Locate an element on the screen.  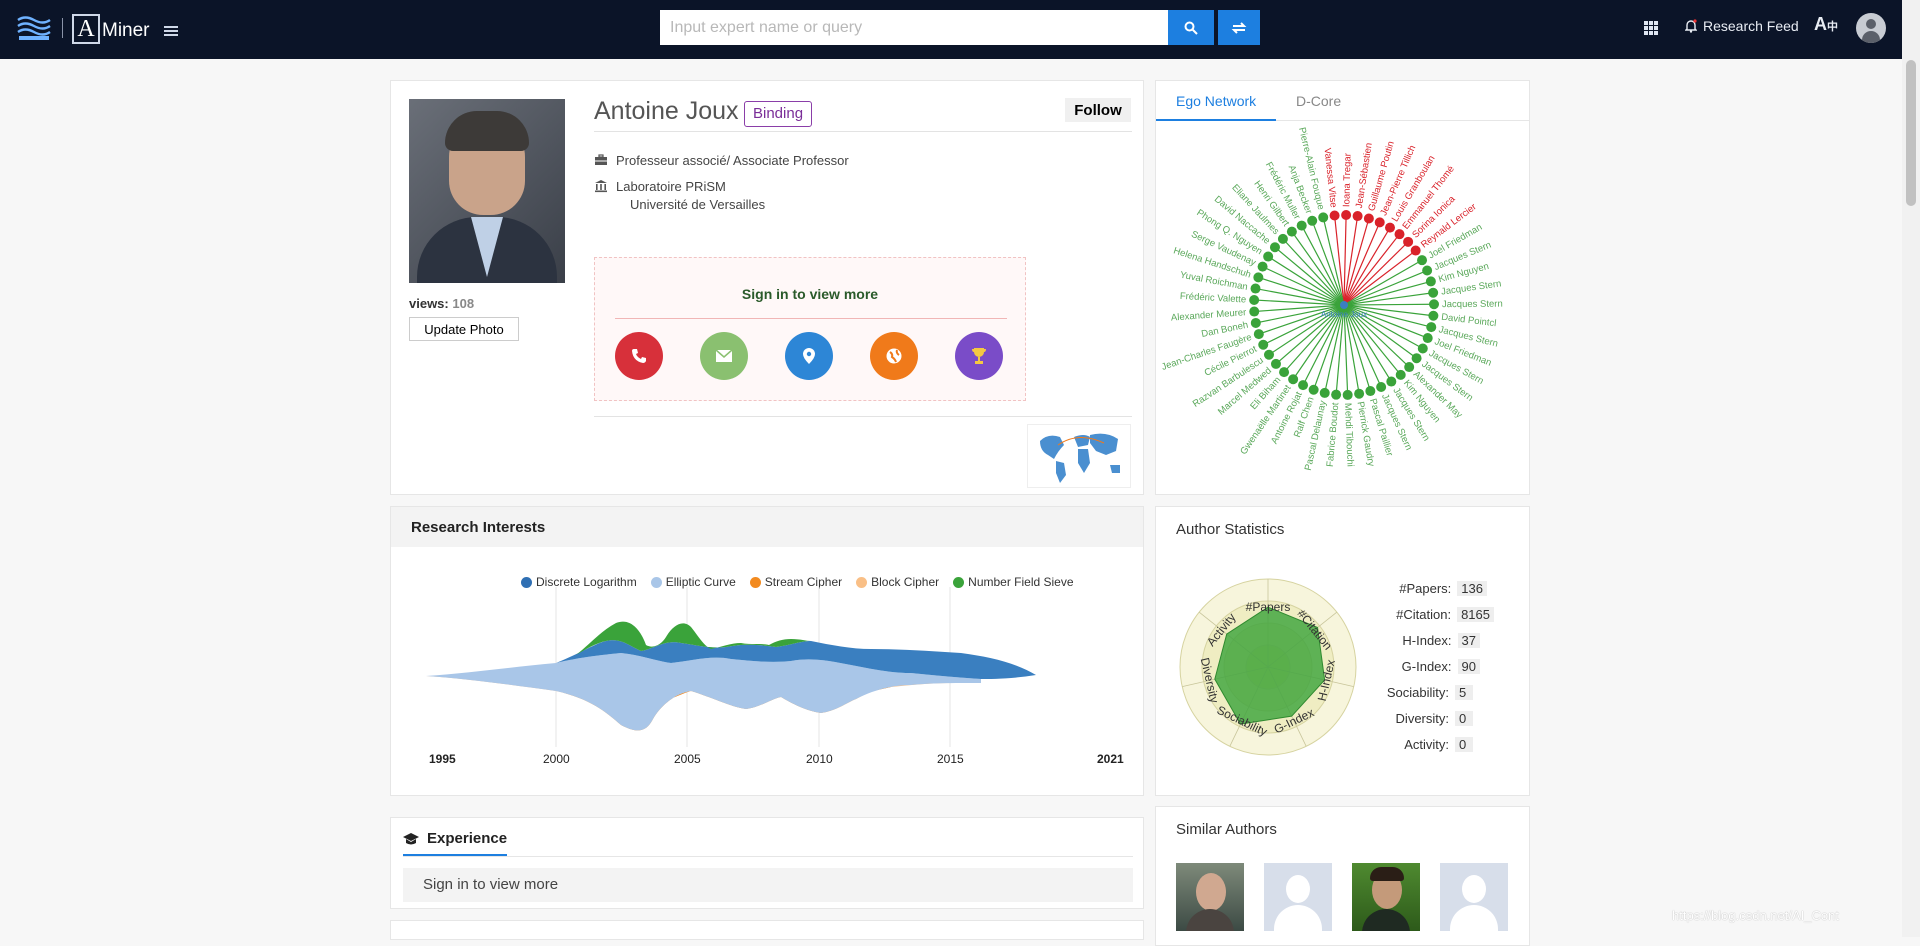
experience-card: Experience Sign in to view more is located at coordinates (767, 863).